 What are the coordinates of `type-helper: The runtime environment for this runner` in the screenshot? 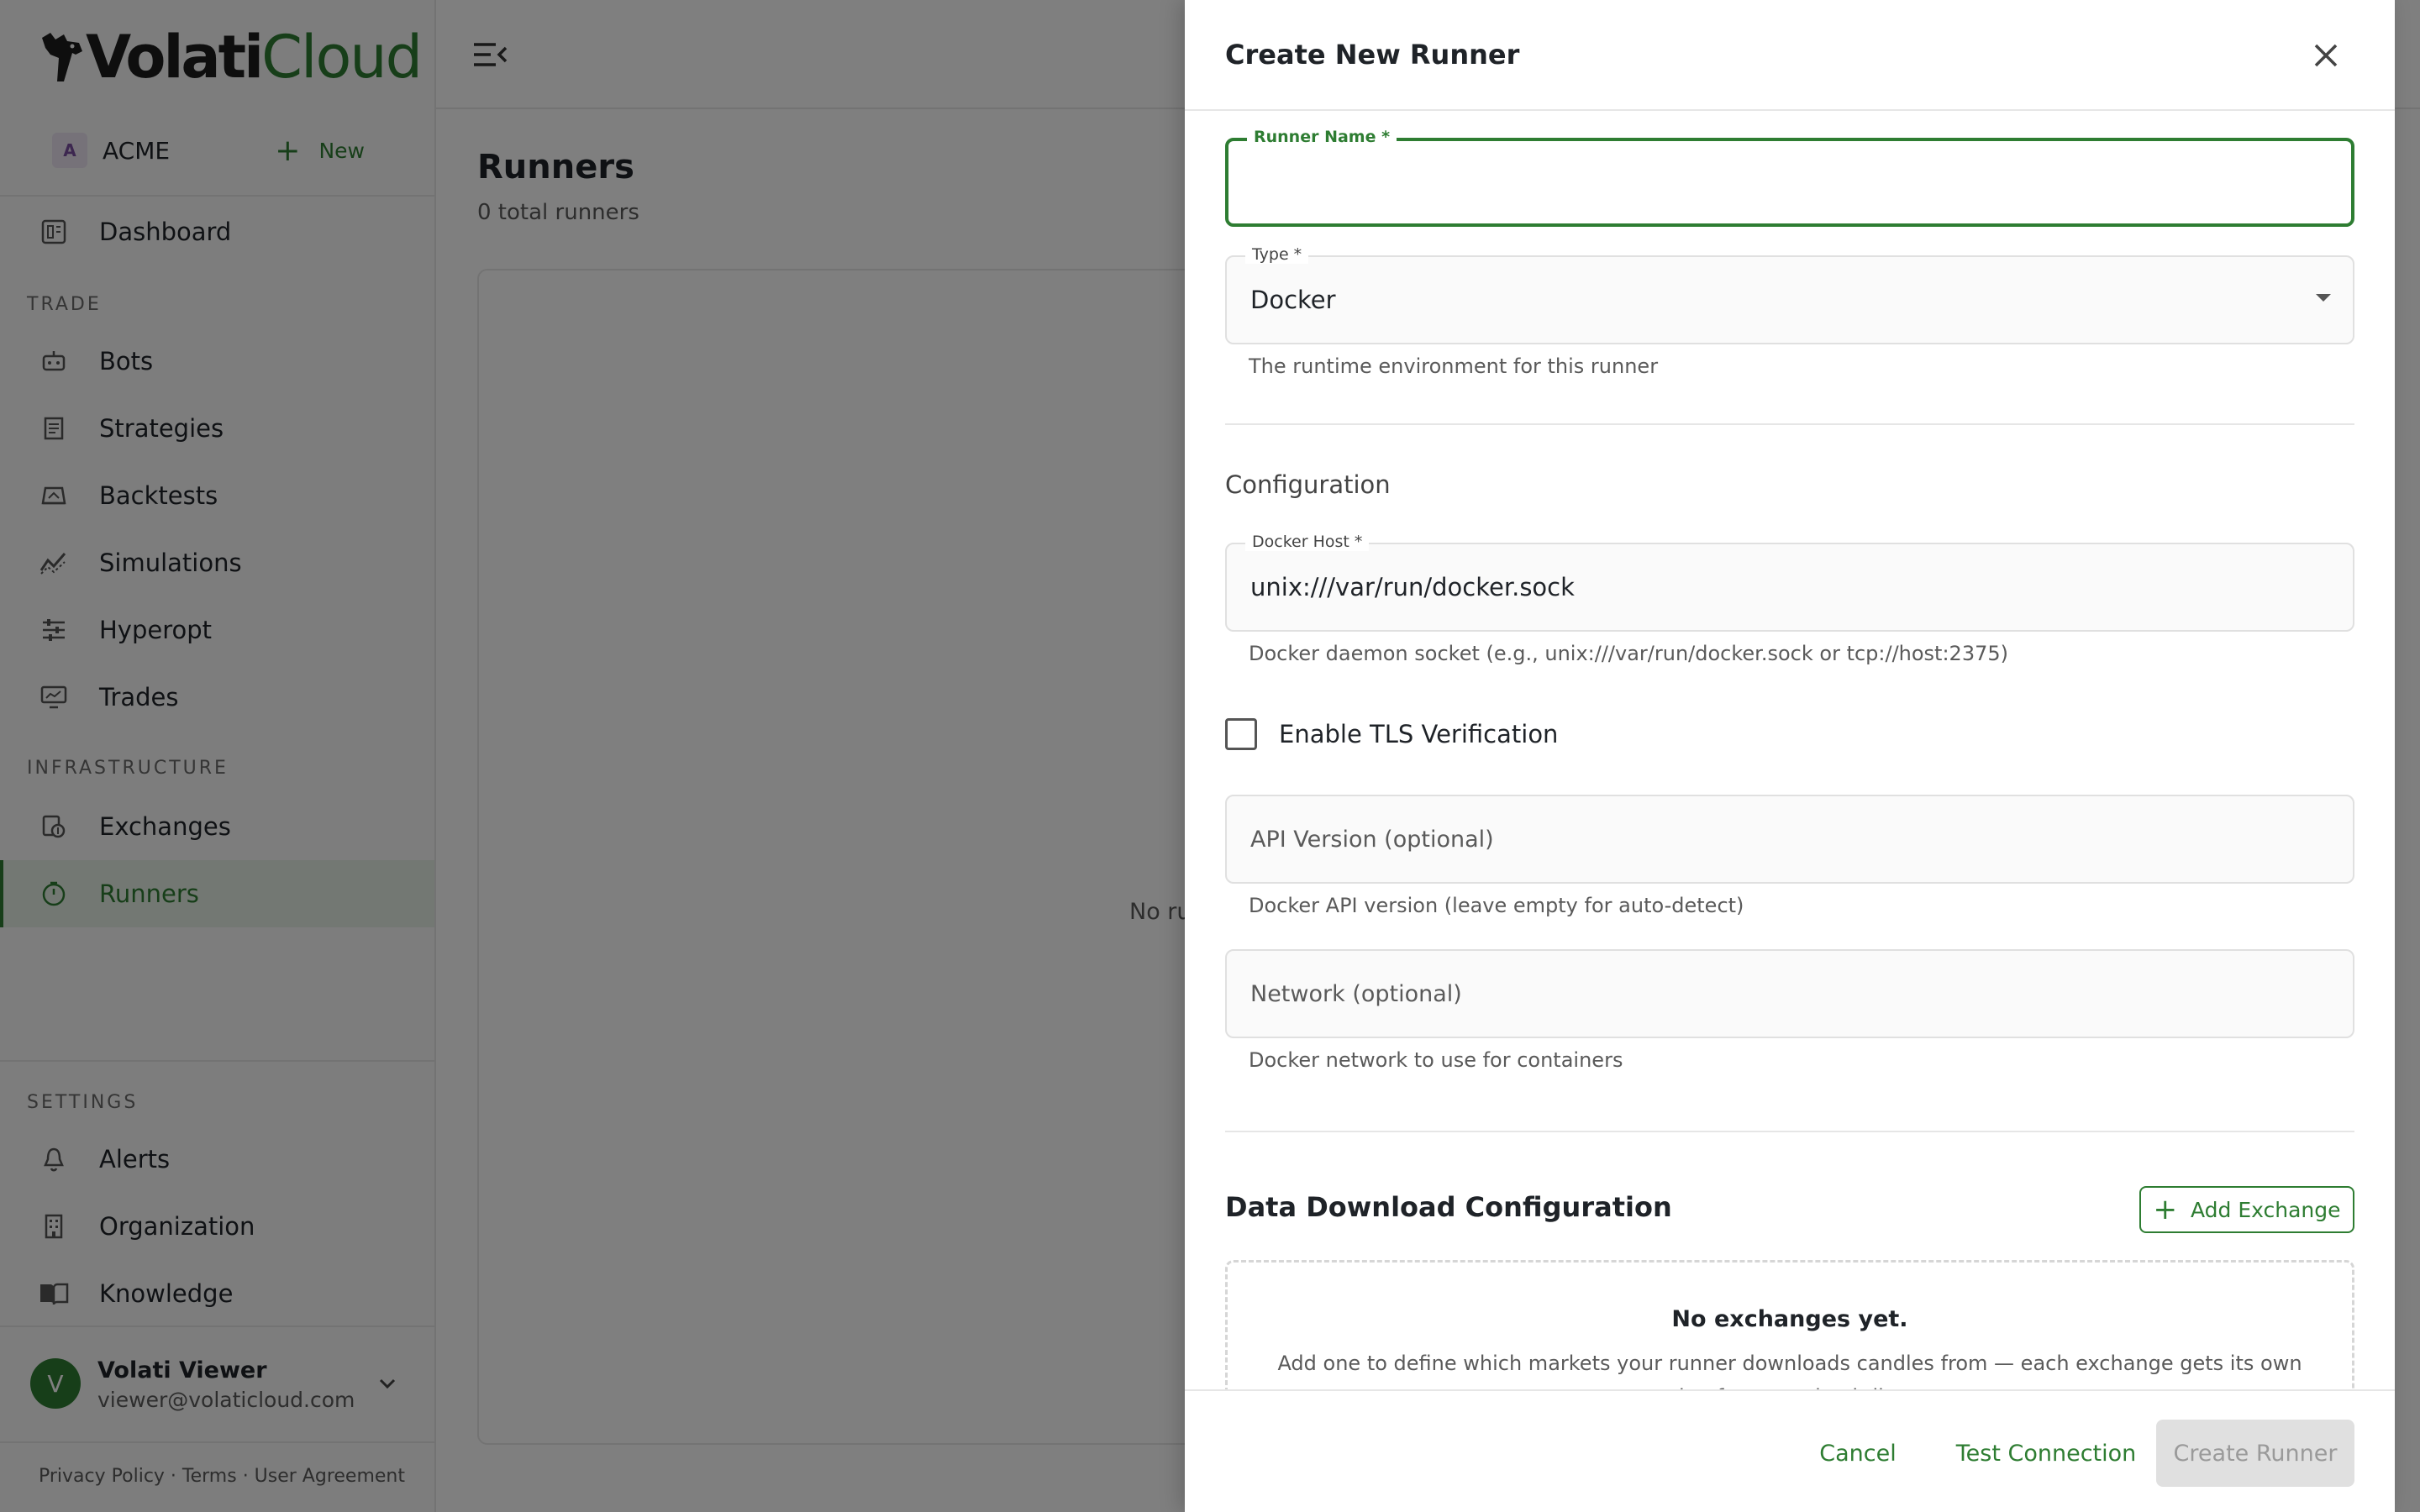 It's located at (1454, 366).